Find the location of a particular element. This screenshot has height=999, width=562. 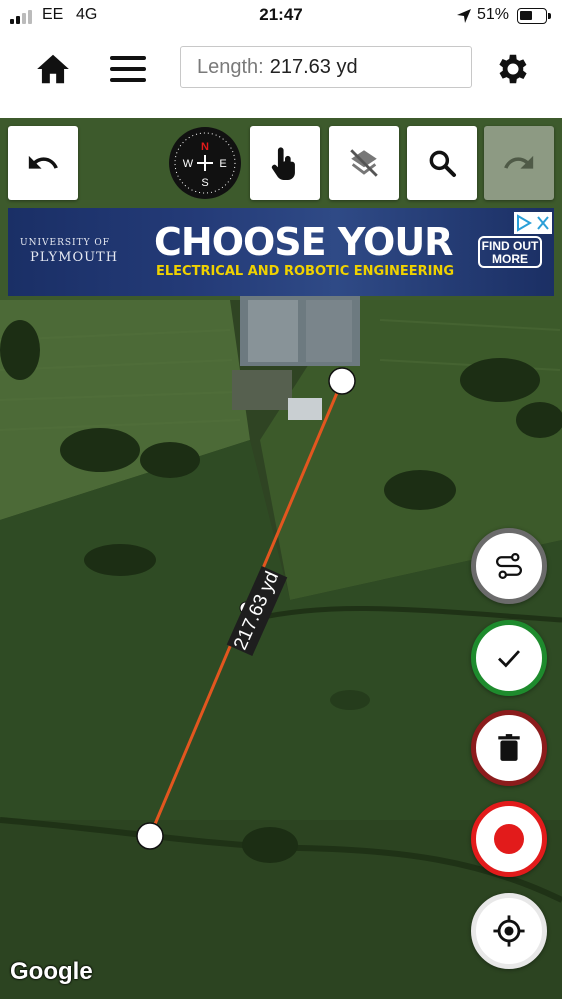

redo-button is located at coordinates (519, 163).